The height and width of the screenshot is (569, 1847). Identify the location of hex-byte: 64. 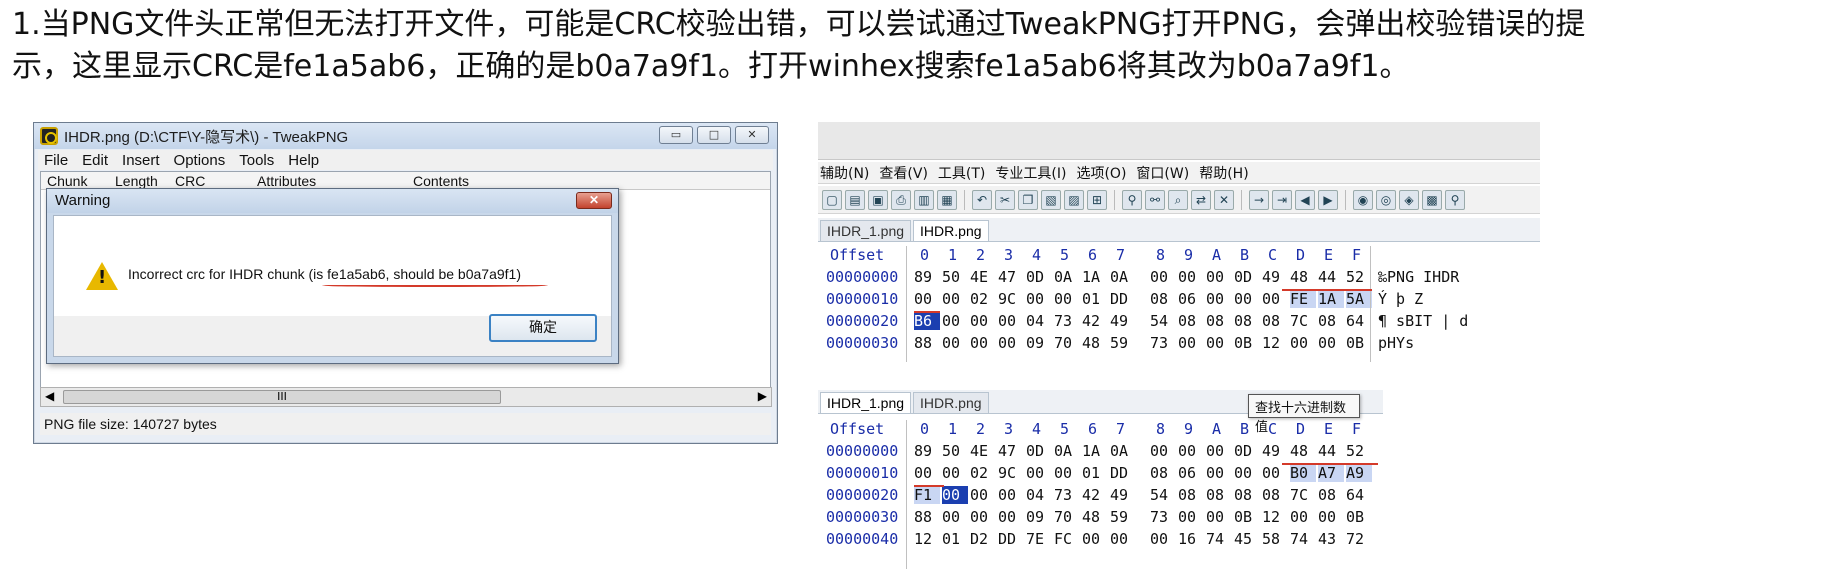
(1359, 495).